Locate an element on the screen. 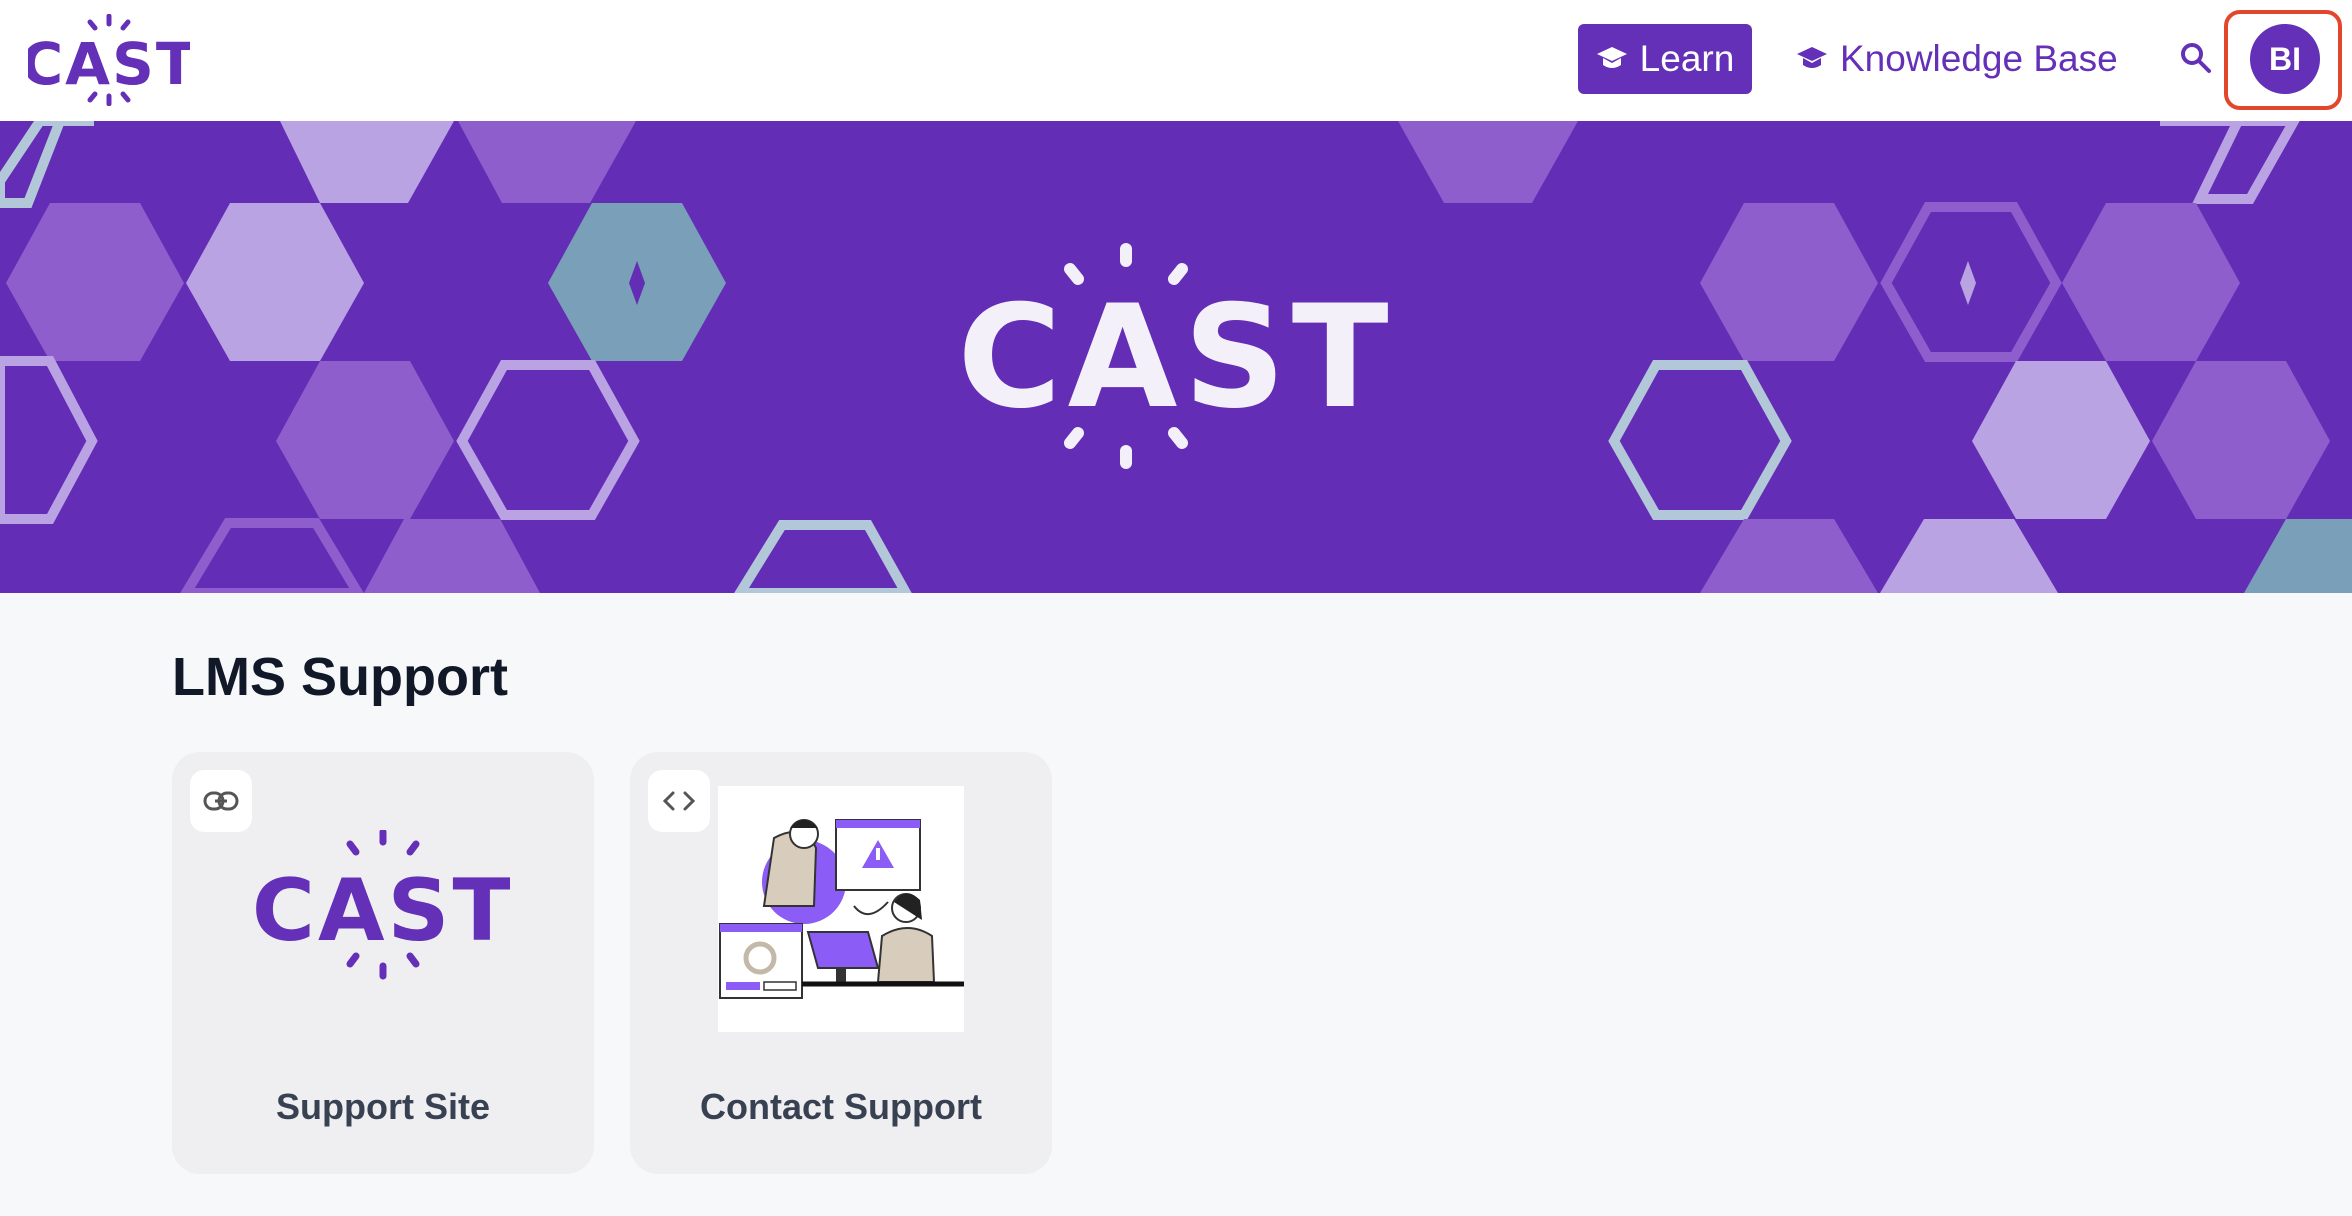 The height and width of the screenshot is (1216, 2352). nav-knowledge-base-link: Knowledge Base is located at coordinates (1957, 59).